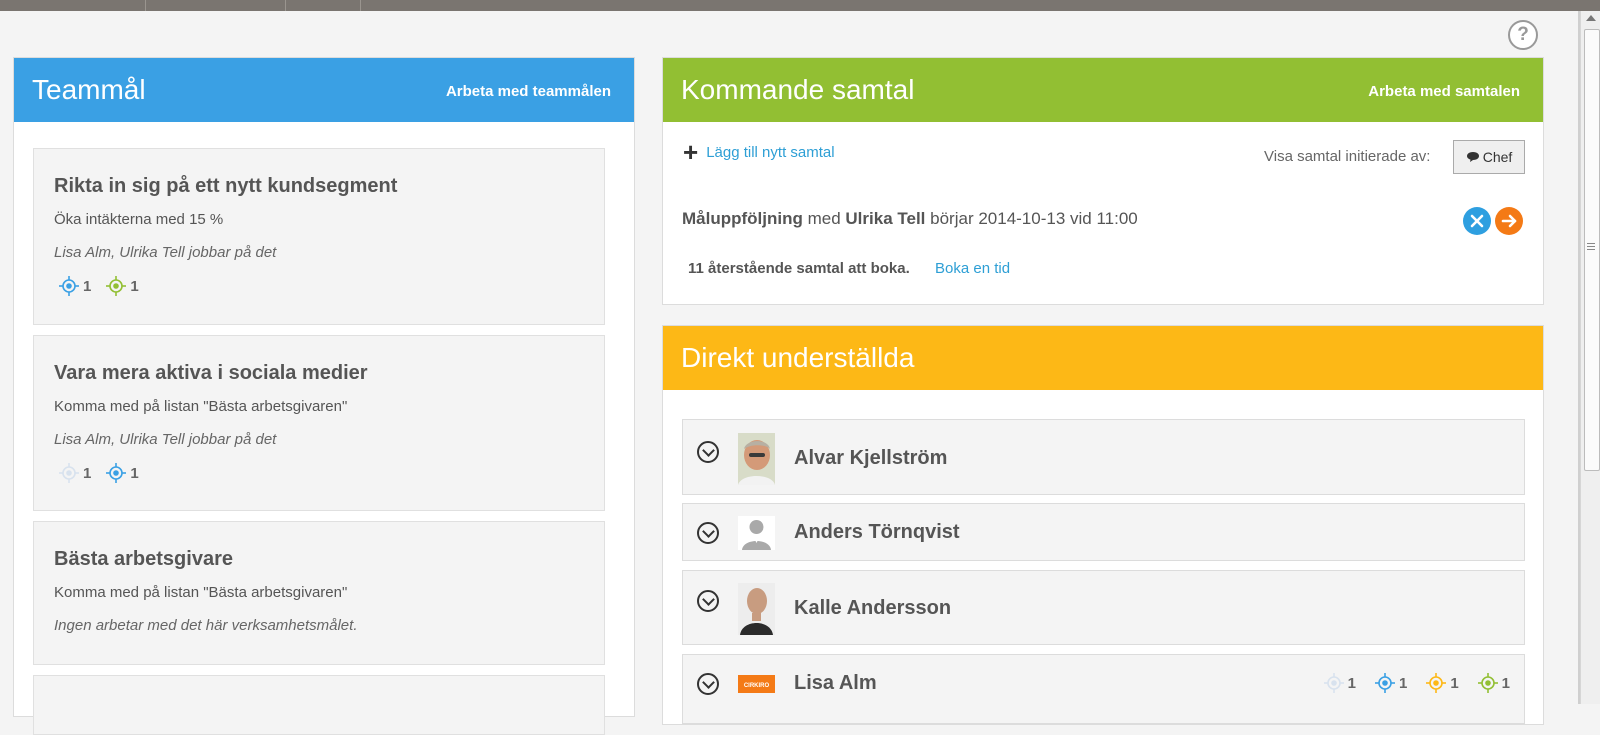  I want to click on svg-text: CIRKIRO, so click(757, 686).